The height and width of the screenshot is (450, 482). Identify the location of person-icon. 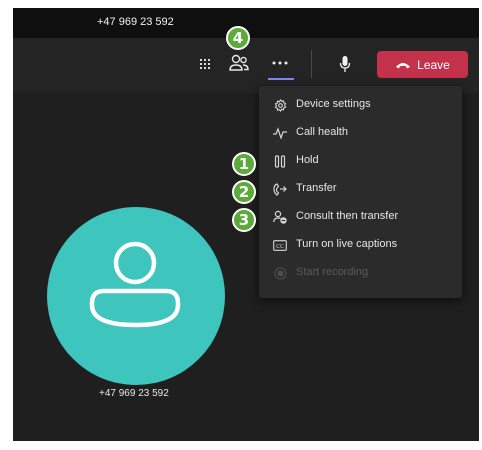
(135, 284).